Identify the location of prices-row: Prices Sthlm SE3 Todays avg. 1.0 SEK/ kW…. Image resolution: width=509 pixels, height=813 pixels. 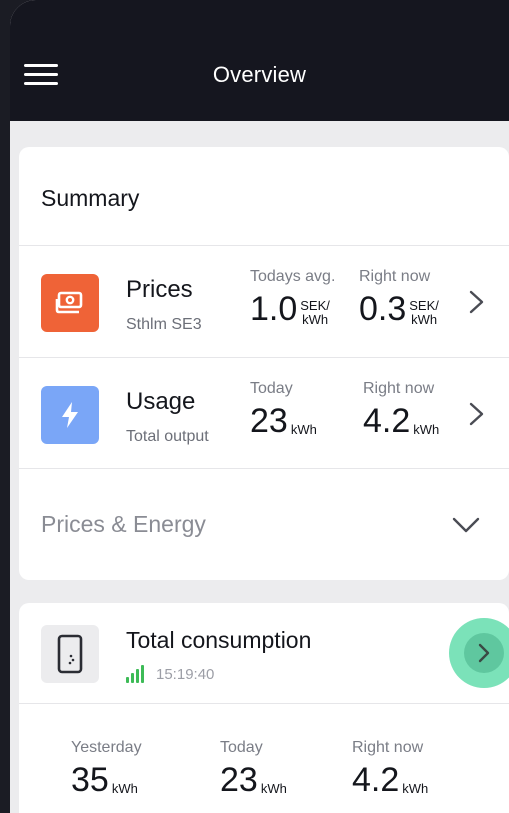
(264, 301).